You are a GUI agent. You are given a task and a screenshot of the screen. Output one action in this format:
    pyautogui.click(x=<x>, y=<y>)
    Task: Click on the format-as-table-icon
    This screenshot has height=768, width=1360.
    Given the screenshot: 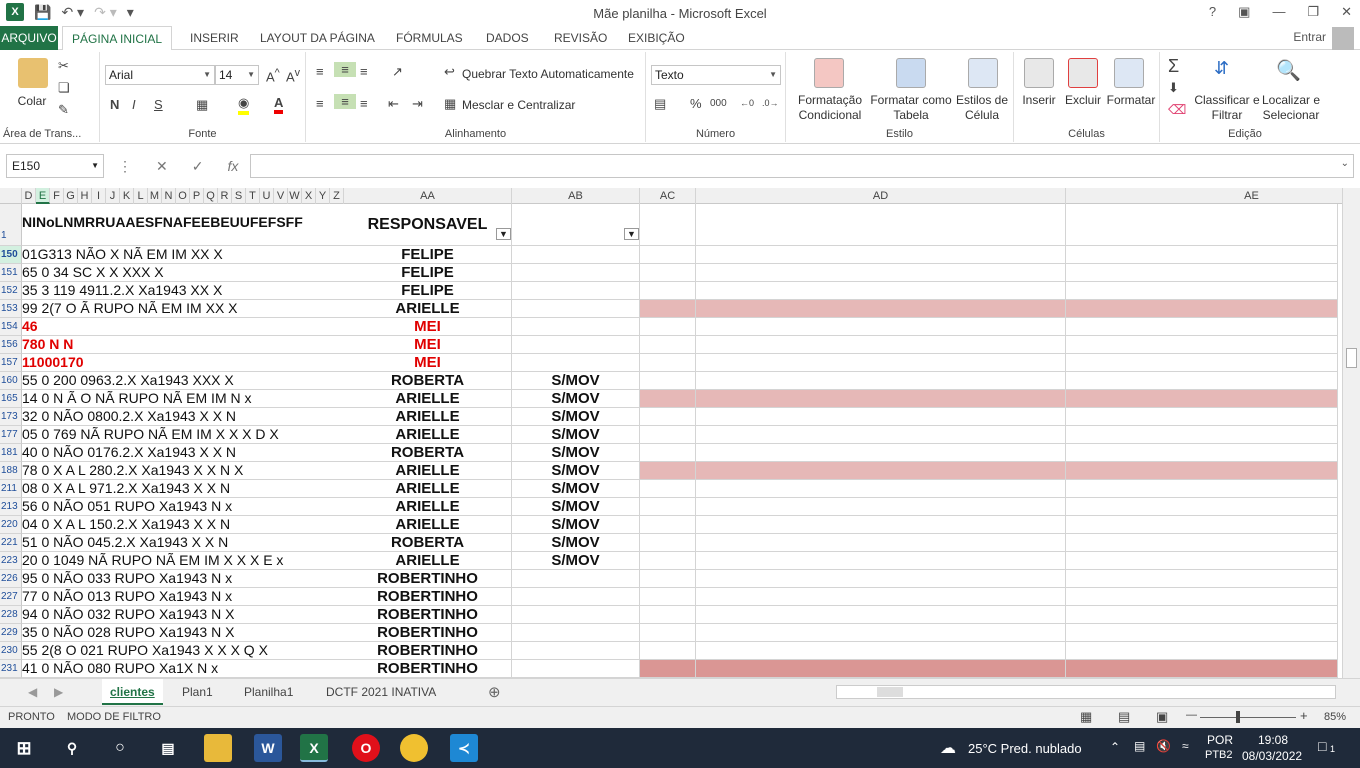 What is the action you would take?
    pyautogui.click(x=911, y=73)
    